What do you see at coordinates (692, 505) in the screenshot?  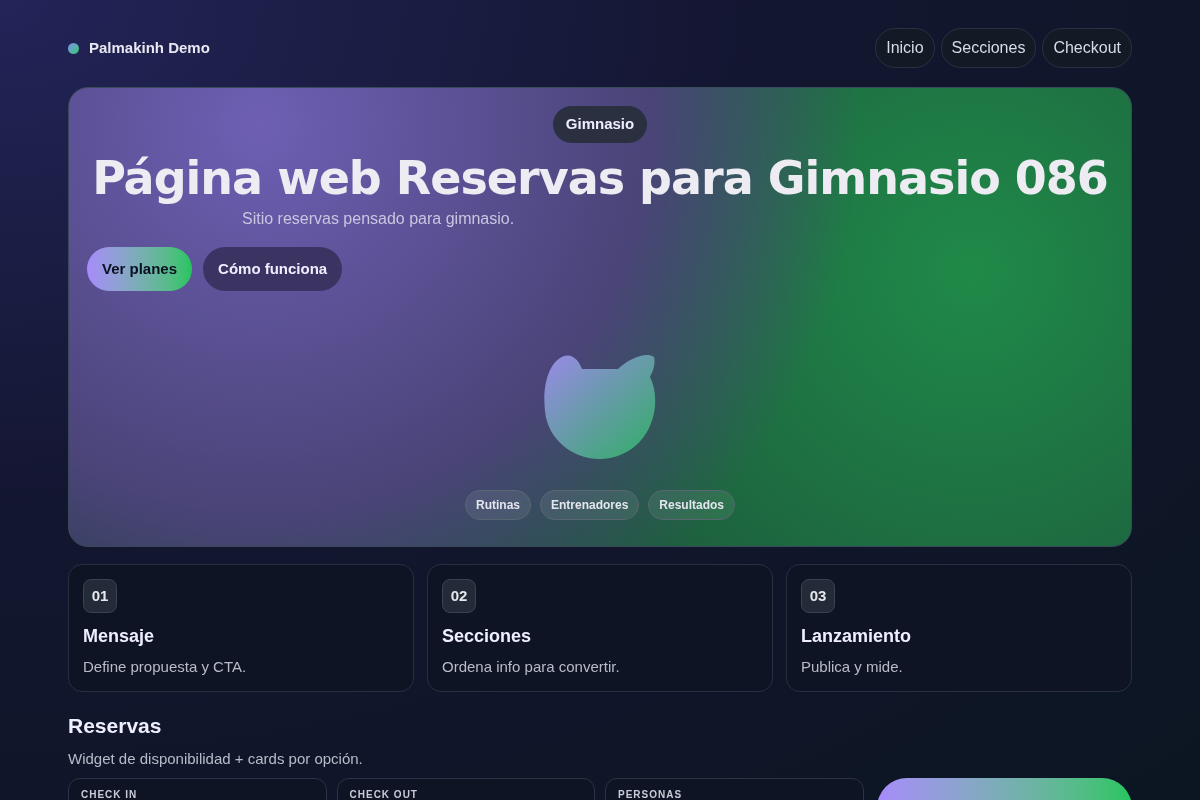 I see `tag-chip: Resultados` at bounding box center [692, 505].